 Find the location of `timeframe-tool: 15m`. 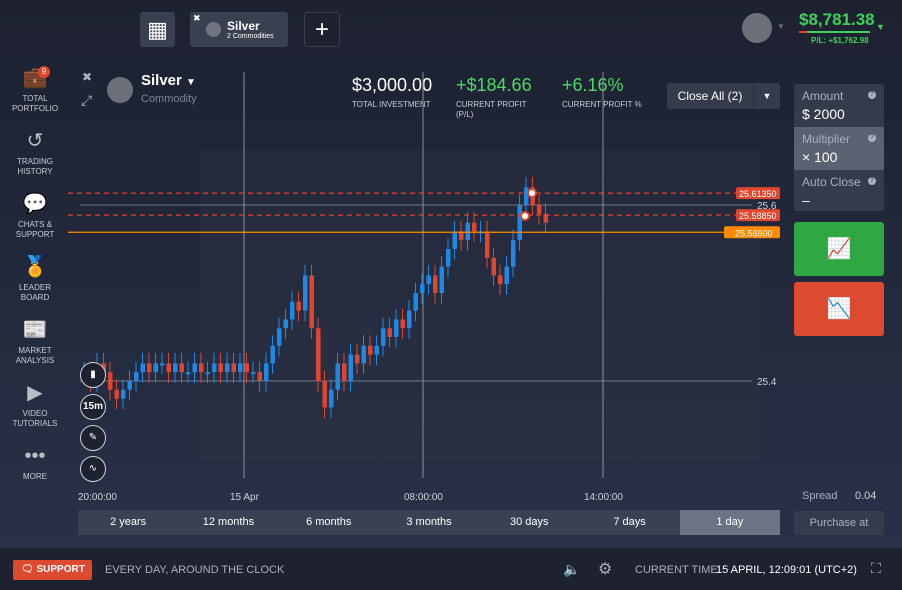

timeframe-tool: 15m is located at coordinates (93, 407).